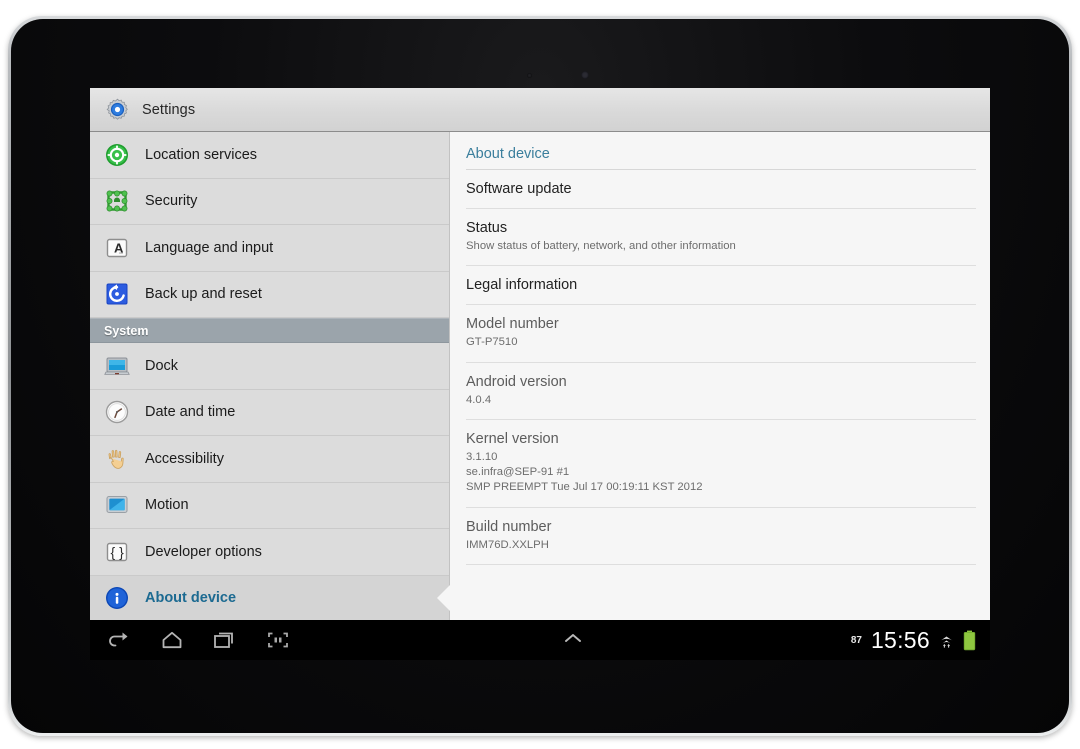  I want to click on sidebar-item-about-device: About device, so click(270, 598).